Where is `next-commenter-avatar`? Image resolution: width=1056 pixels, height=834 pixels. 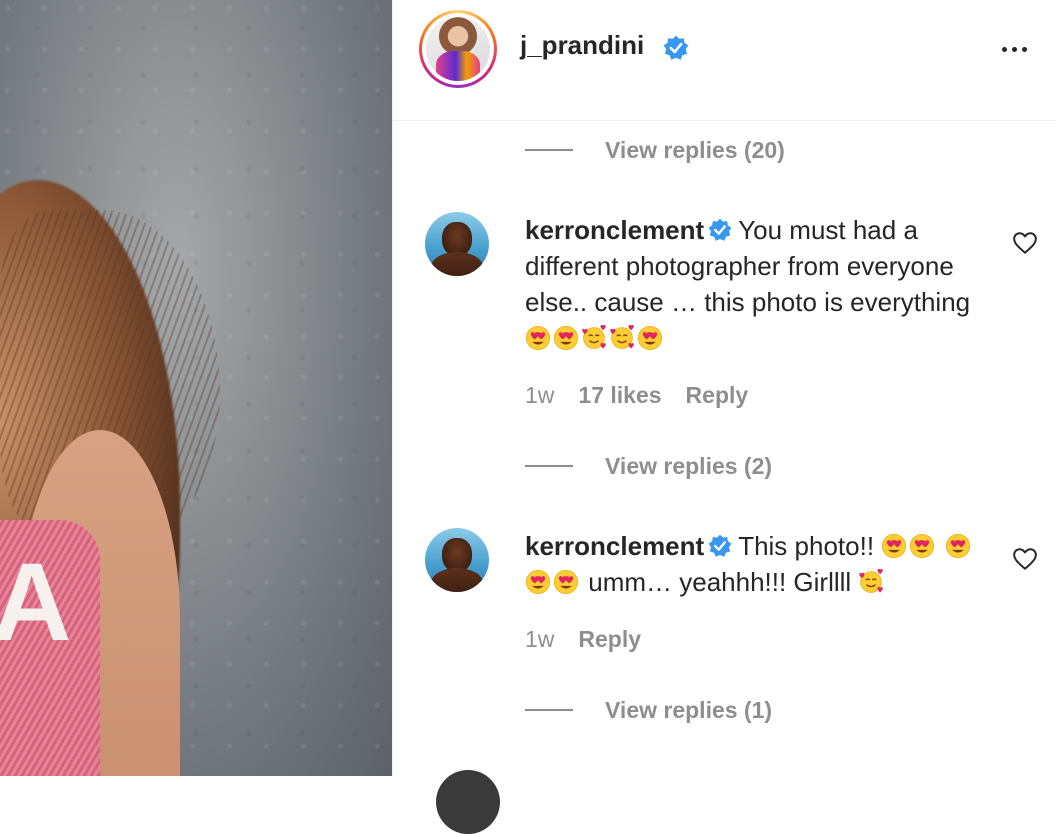
next-commenter-avatar is located at coordinates (468, 802).